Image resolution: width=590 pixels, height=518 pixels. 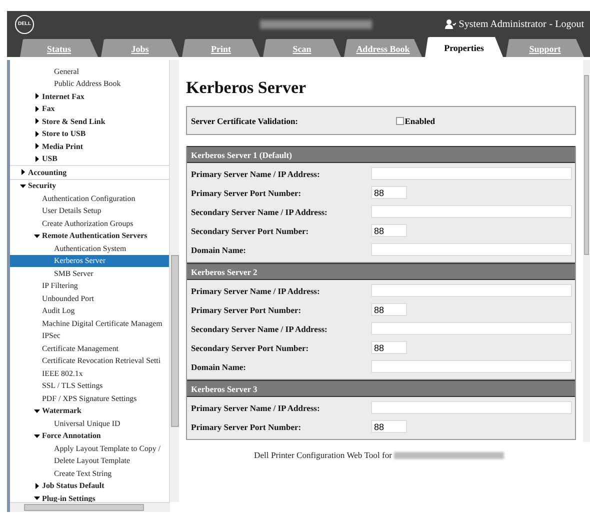 What do you see at coordinates (400, 120) in the screenshot?
I see `checkbox` at bounding box center [400, 120].